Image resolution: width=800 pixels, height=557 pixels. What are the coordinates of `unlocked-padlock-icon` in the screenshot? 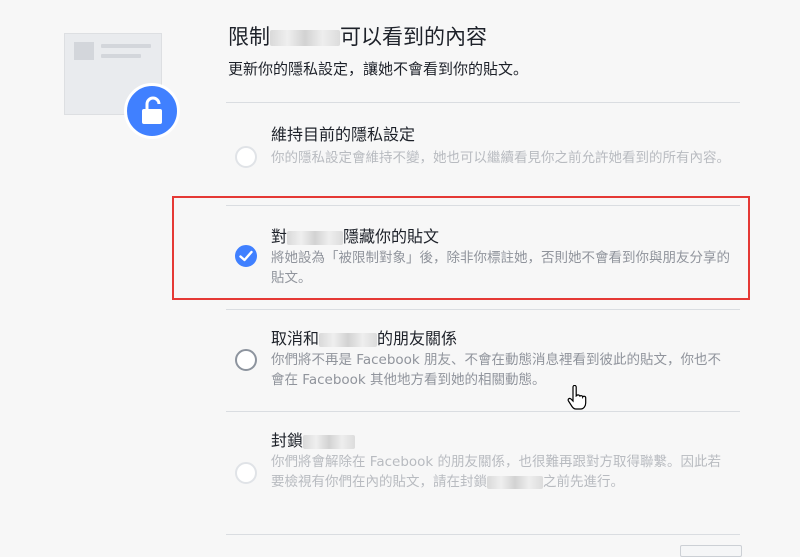 It's located at (152, 111).